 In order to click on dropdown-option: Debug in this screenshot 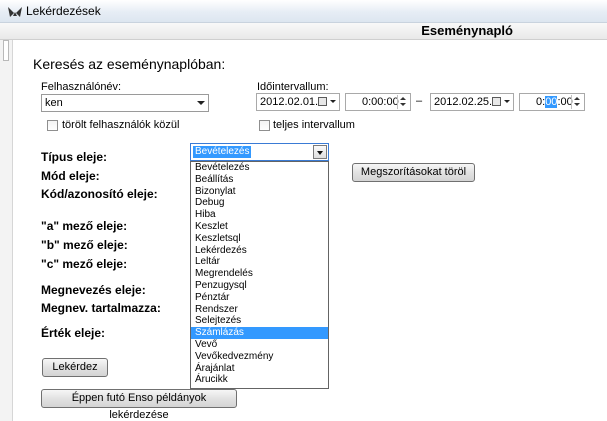, I will do `click(259, 203)`.